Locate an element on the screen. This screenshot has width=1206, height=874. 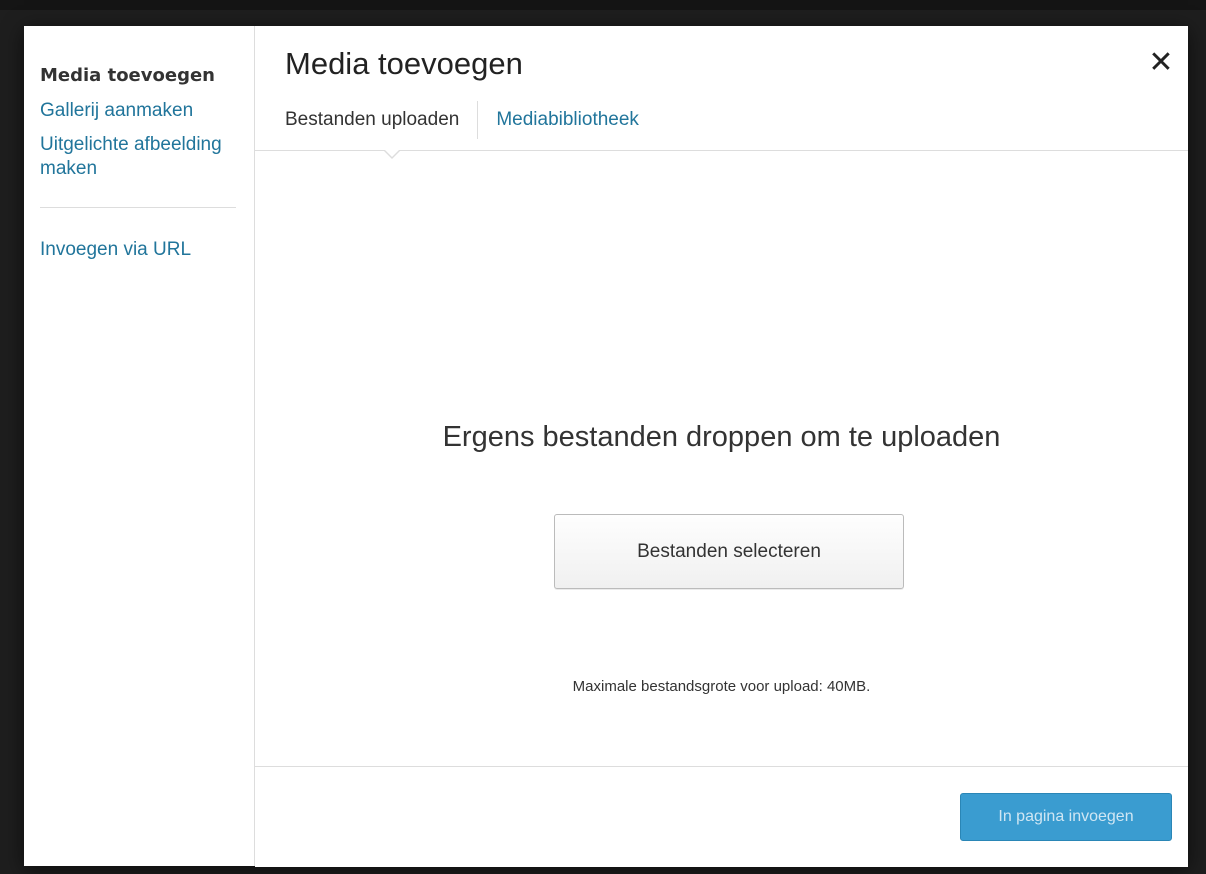
menu-item-uitgelichte-afbeelding: Uitgelichte afbeelding maken is located at coordinates (140, 157).